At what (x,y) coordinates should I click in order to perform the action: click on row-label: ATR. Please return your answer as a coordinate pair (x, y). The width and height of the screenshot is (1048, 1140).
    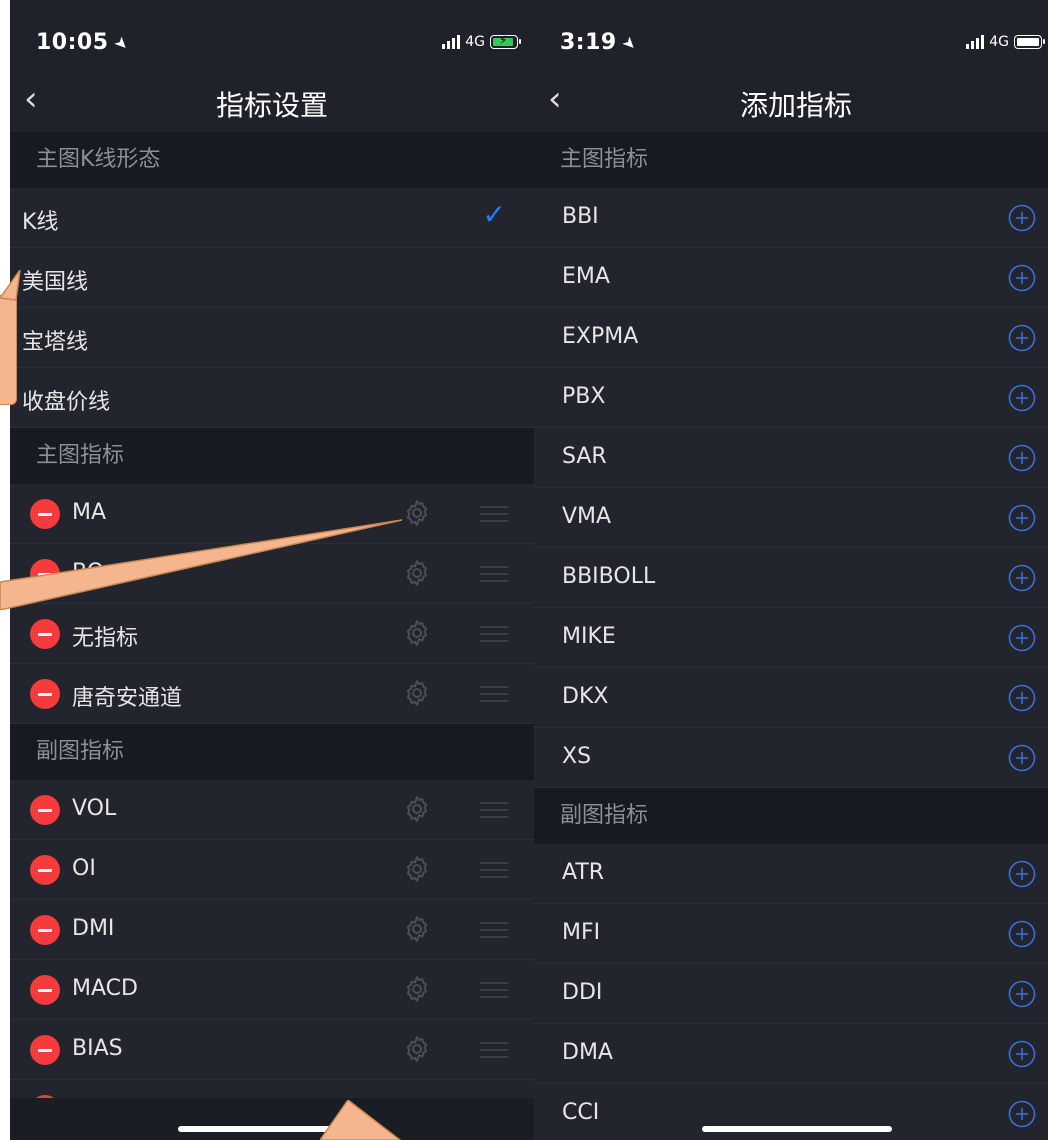
    Looking at the image, I should click on (583, 872).